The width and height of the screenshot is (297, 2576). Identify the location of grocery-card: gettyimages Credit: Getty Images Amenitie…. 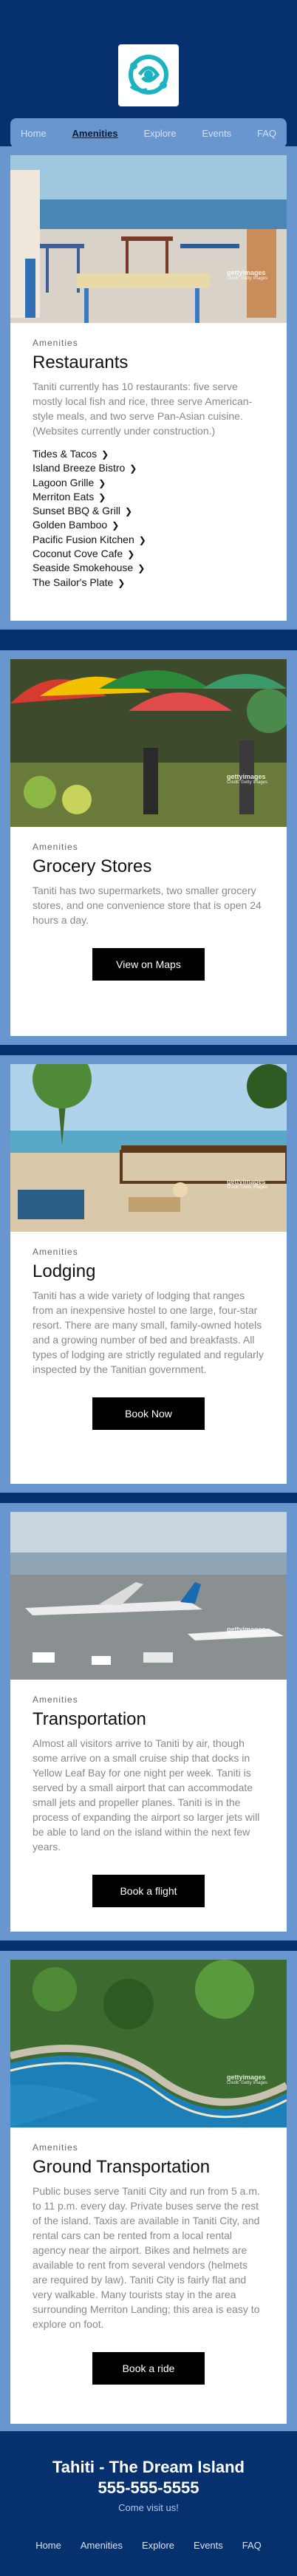
(148, 847).